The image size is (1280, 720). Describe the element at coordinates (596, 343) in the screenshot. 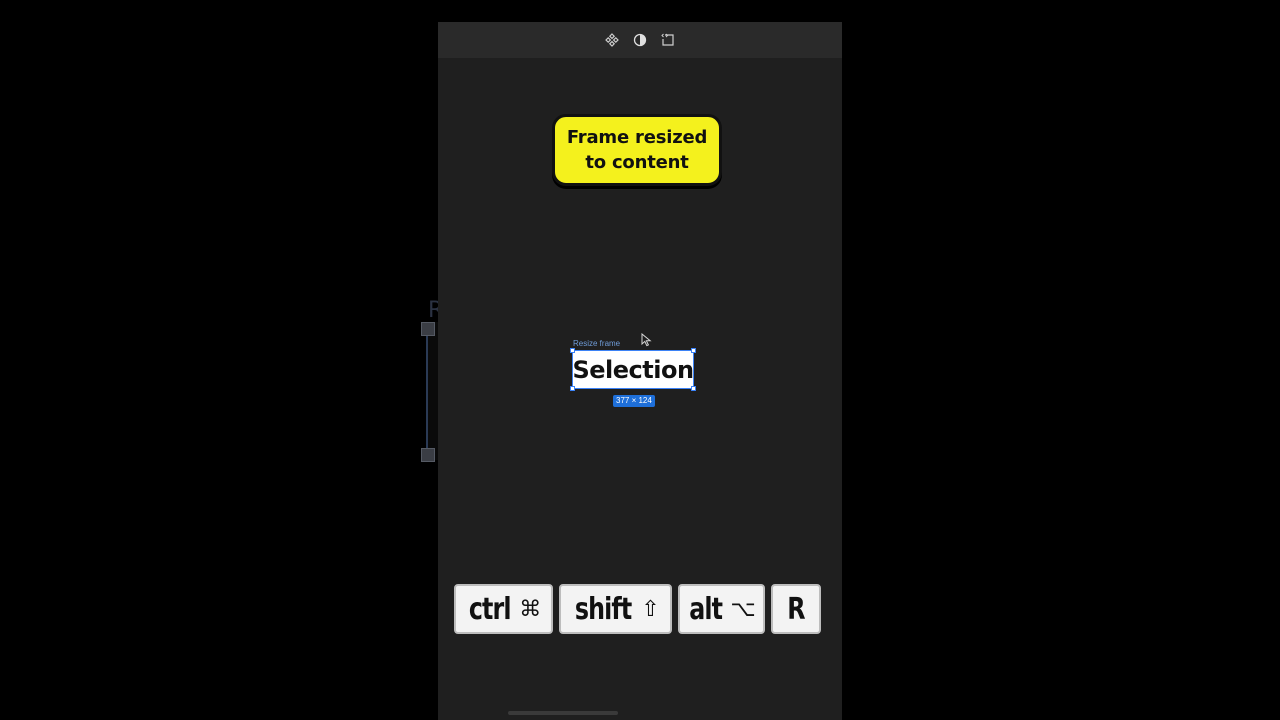

I see `frame-name-label: Resize frame` at that location.